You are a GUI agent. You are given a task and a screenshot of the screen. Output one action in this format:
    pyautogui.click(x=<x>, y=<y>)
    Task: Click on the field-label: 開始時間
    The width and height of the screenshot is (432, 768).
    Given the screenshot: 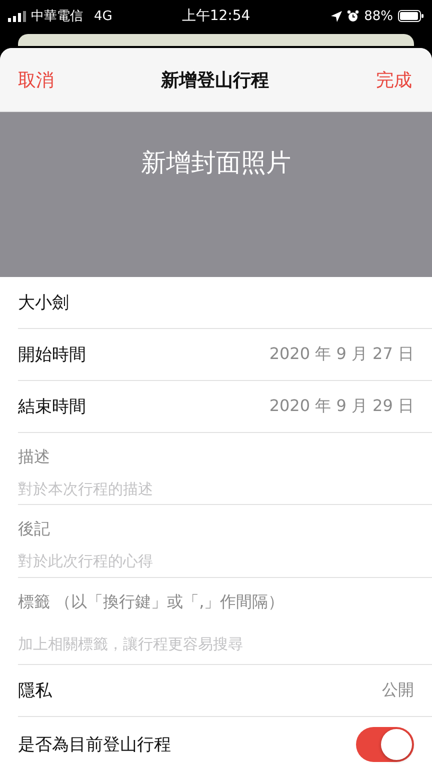 What is the action you would take?
    pyautogui.click(x=52, y=355)
    